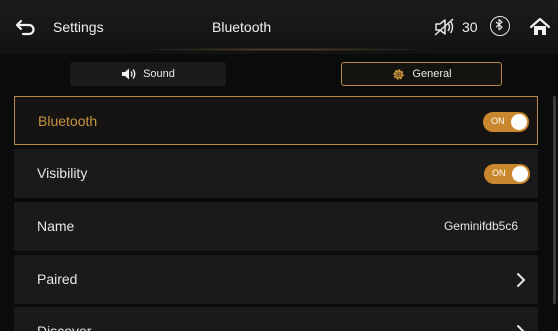 The image size is (558, 331). What do you see at coordinates (540, 27) in the screenshot?
I see `home-icon` at bounding box center [540, 27].